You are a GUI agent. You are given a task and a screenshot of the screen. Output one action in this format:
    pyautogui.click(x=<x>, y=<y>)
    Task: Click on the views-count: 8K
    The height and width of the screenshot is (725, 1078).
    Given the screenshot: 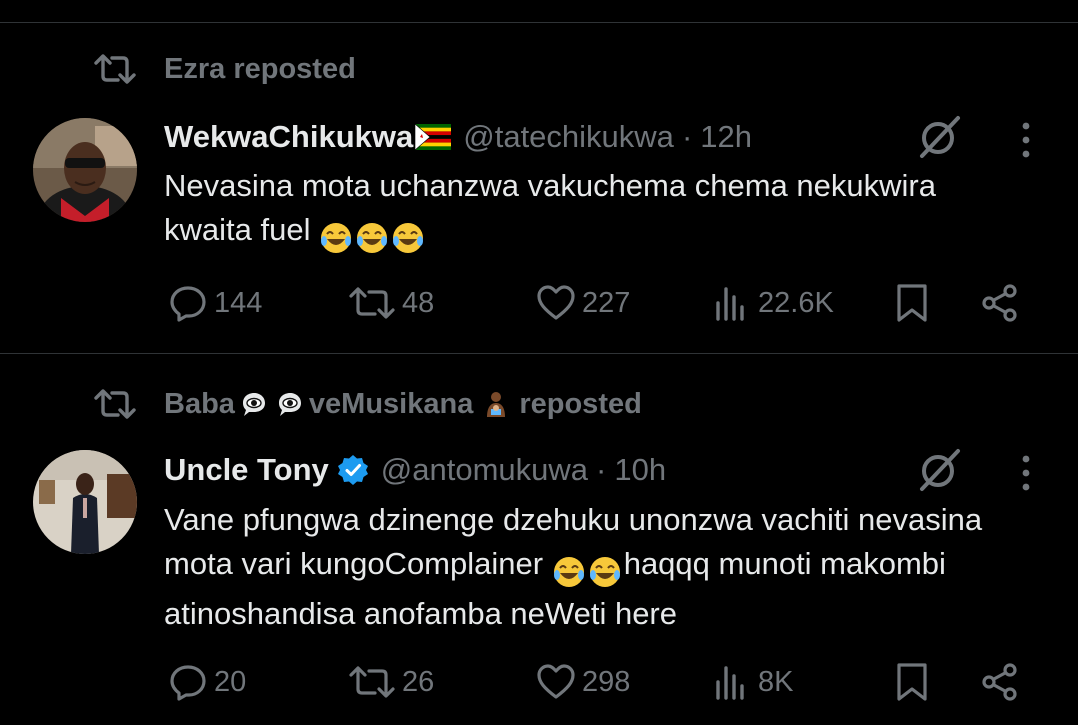 What is the action you would take?
    pyautogui.click(x=776, y=681)
    